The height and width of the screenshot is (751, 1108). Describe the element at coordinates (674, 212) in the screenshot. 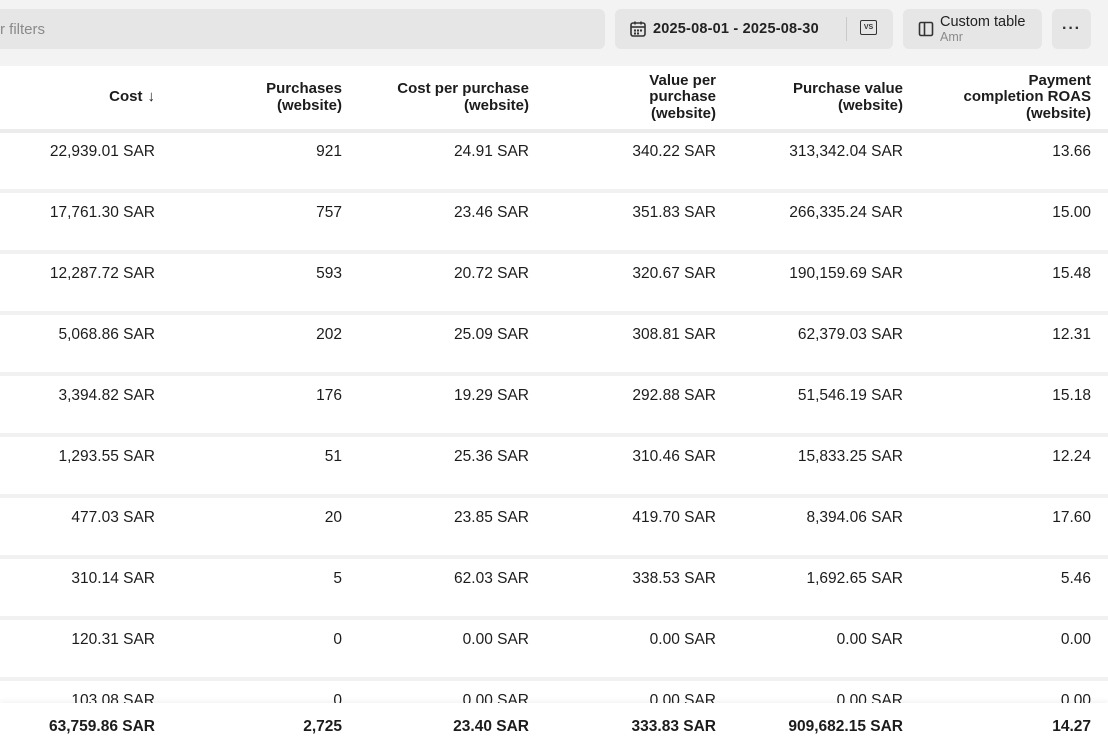

I see `cell-value-per-purchase: 351.83 SAR` at that location.